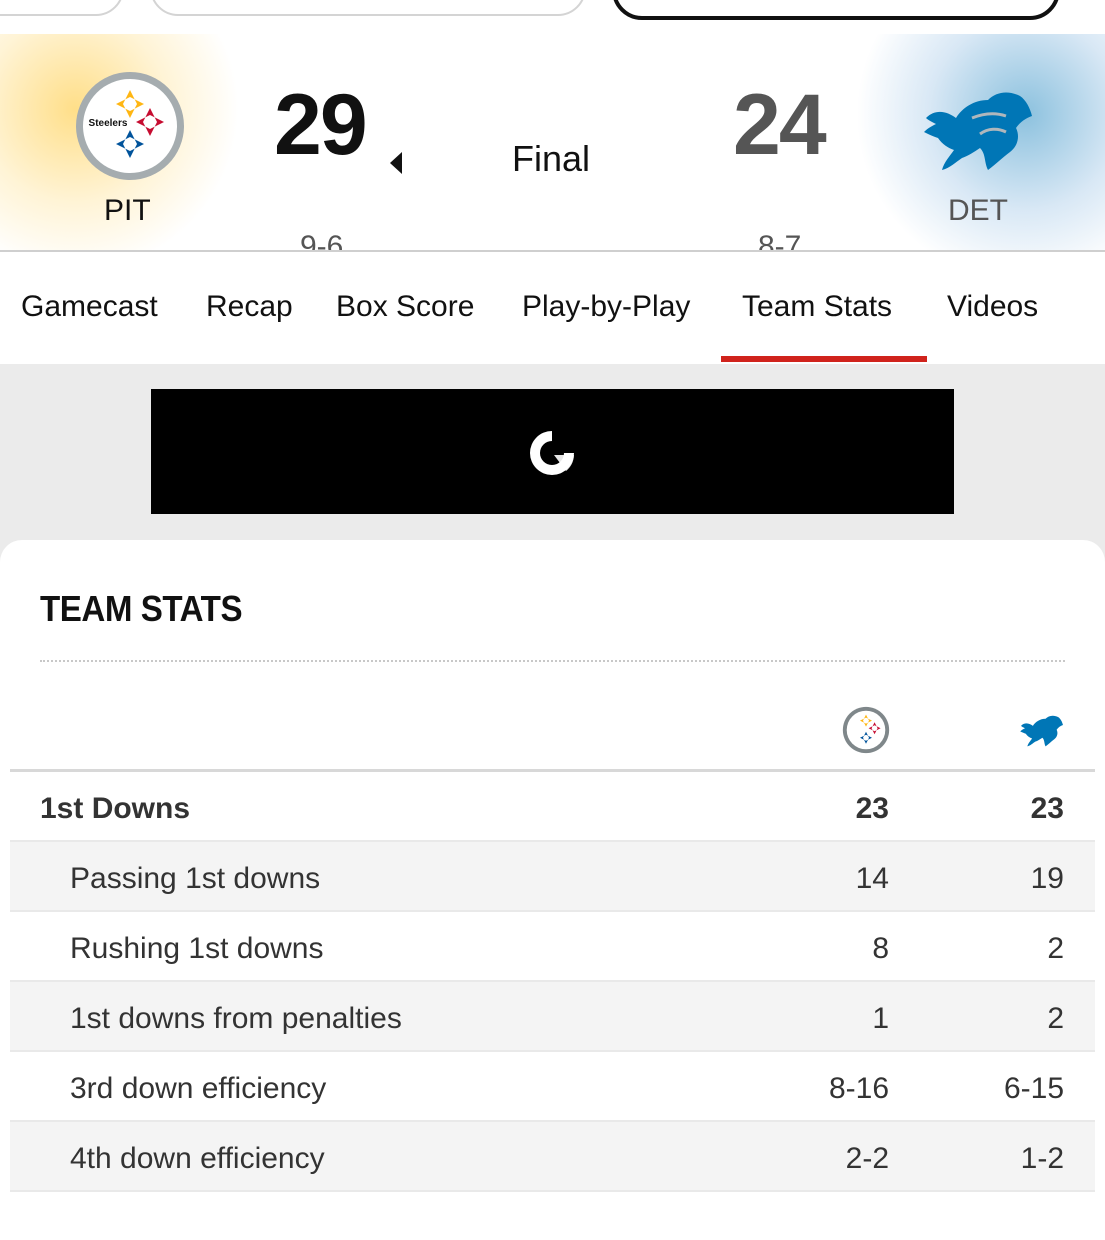  Describe the element at coordinates (552, 661) in the screenshot. I see `title-divider` at that location.